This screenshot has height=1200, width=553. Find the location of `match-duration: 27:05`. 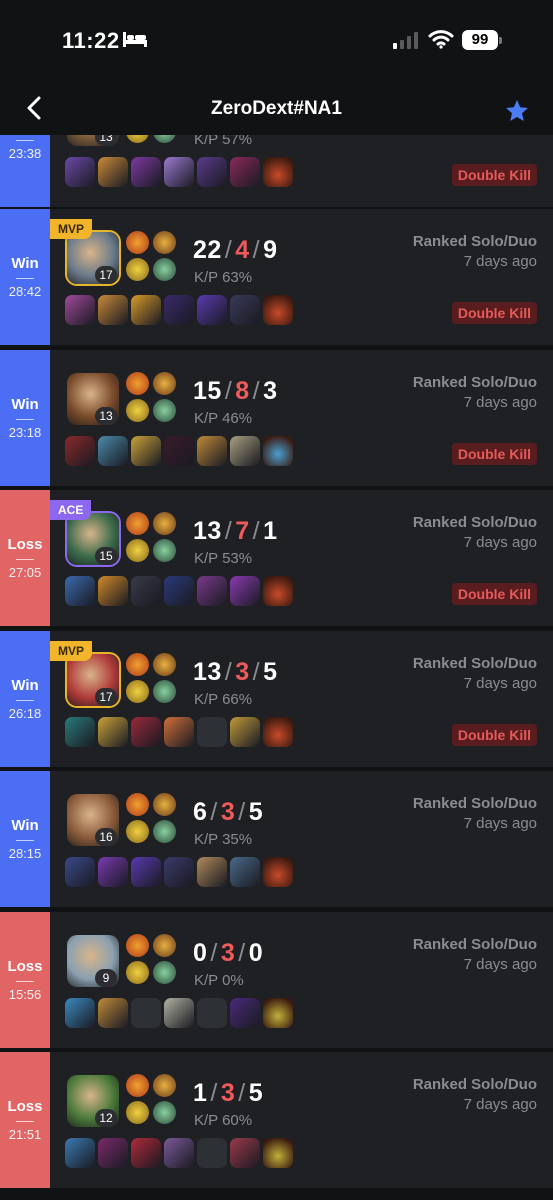

match-duration: 27:05 is located at coordinates (25, 572).